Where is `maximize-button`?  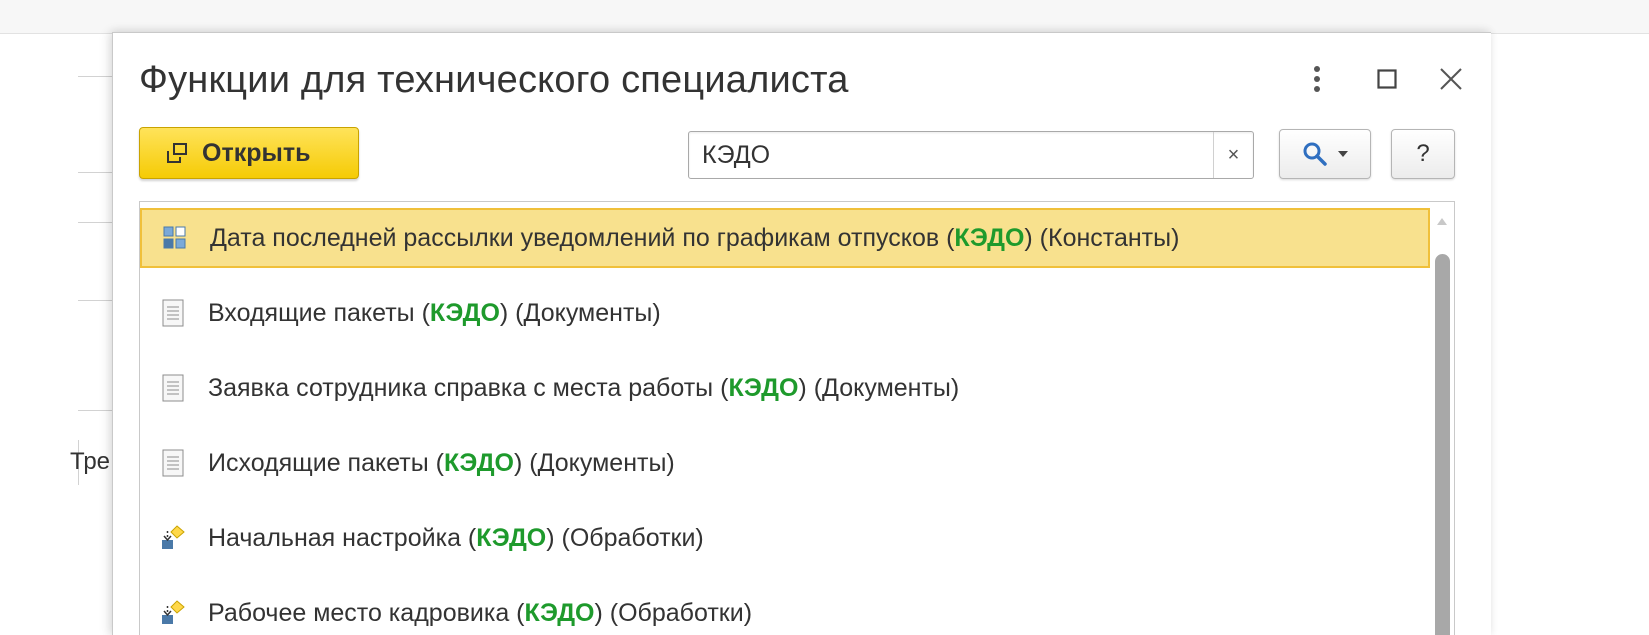
maximize-button is located at coordinates (1387, 79).